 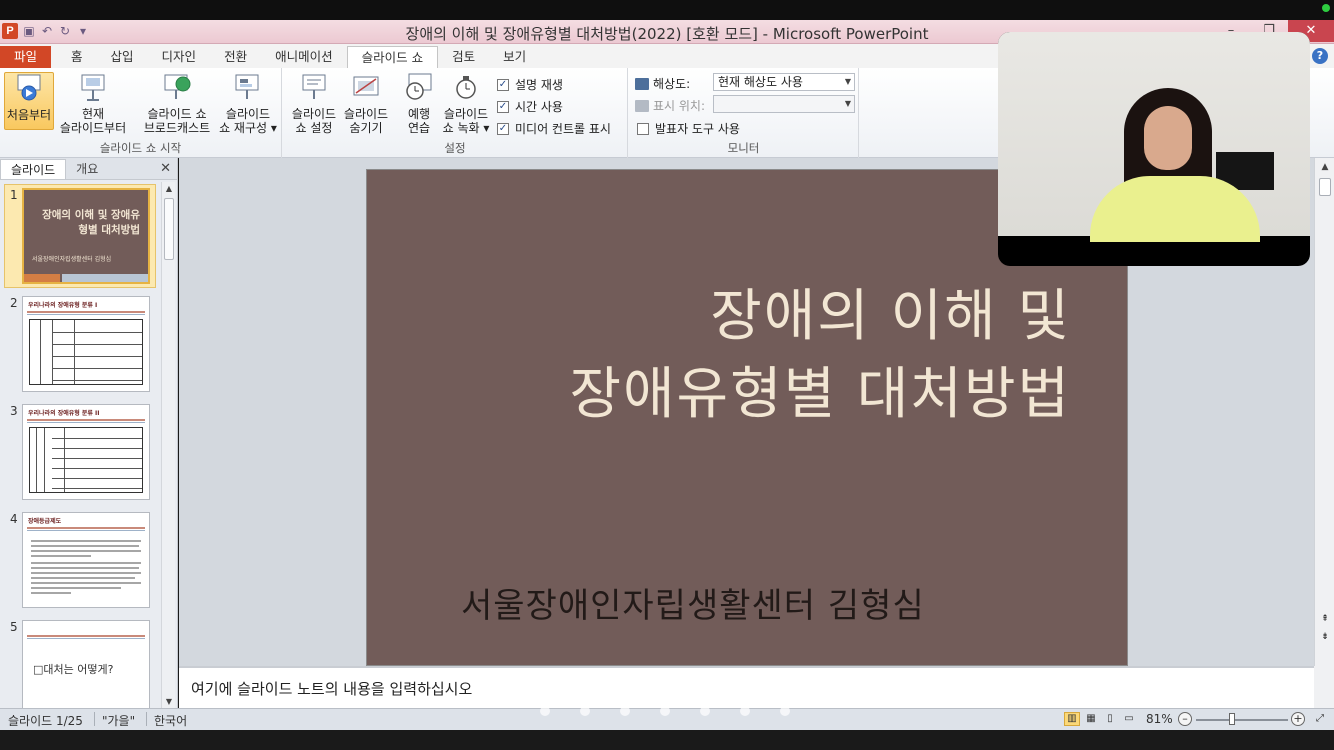 I want to click on slideshow-start-icon, so click(x=29, y=87).